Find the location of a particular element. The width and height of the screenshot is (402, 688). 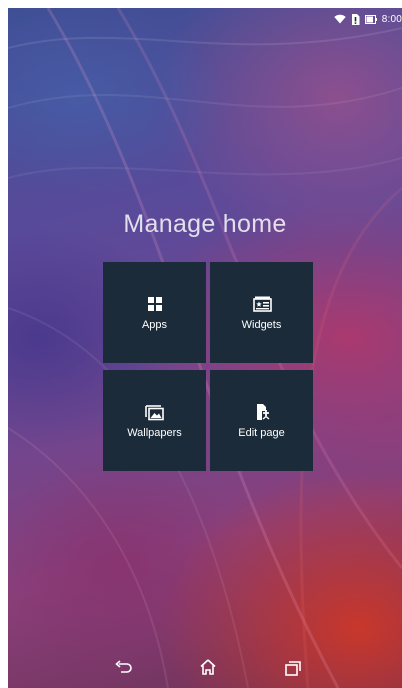

wallpapers-tile: Wallpapers is located at coordinates (154, 420).